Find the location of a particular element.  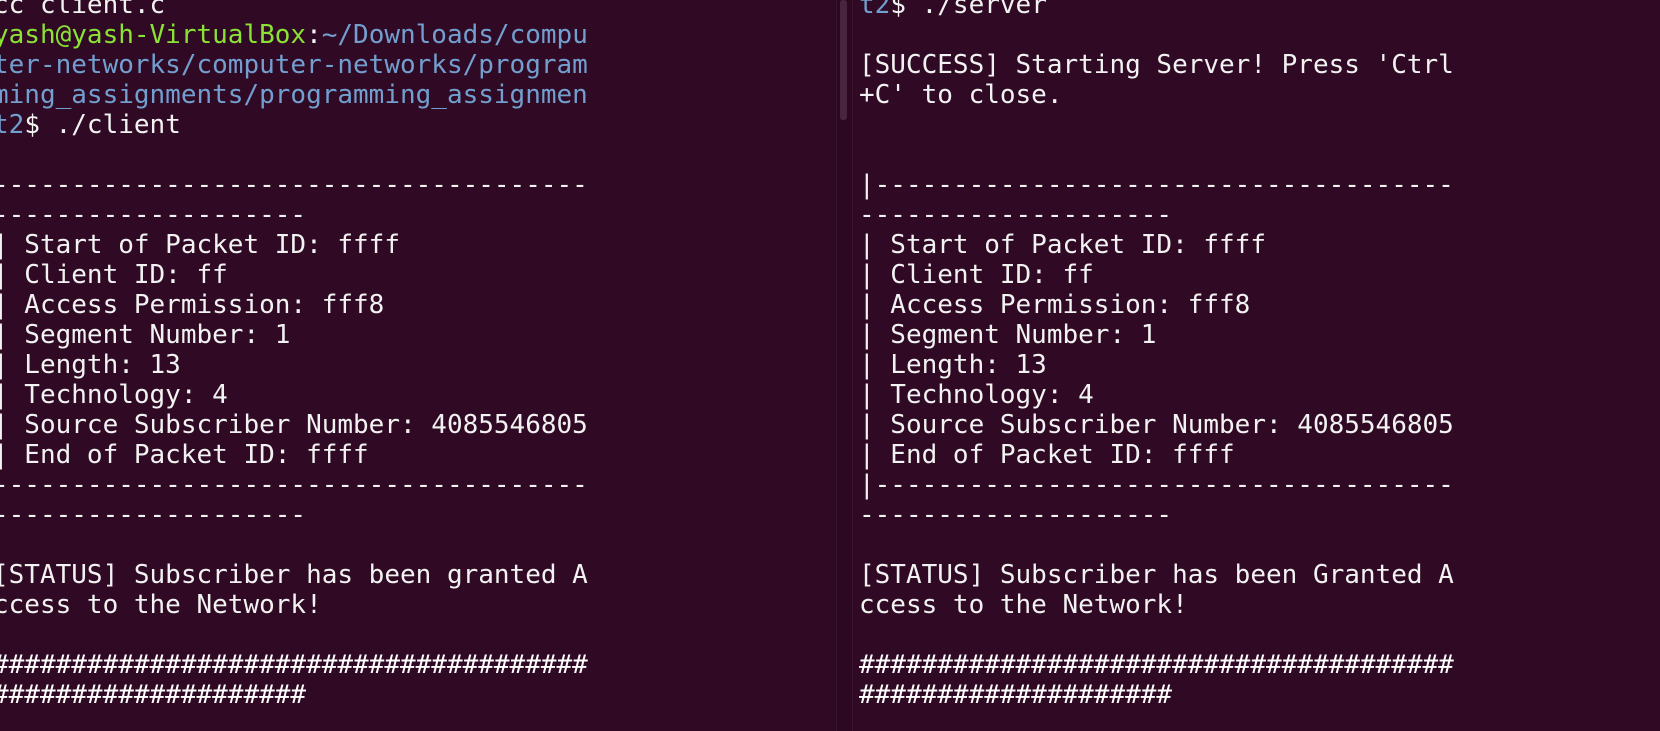

client-terminal-line: ccess to the Network! is located at coordinates (161, 605).